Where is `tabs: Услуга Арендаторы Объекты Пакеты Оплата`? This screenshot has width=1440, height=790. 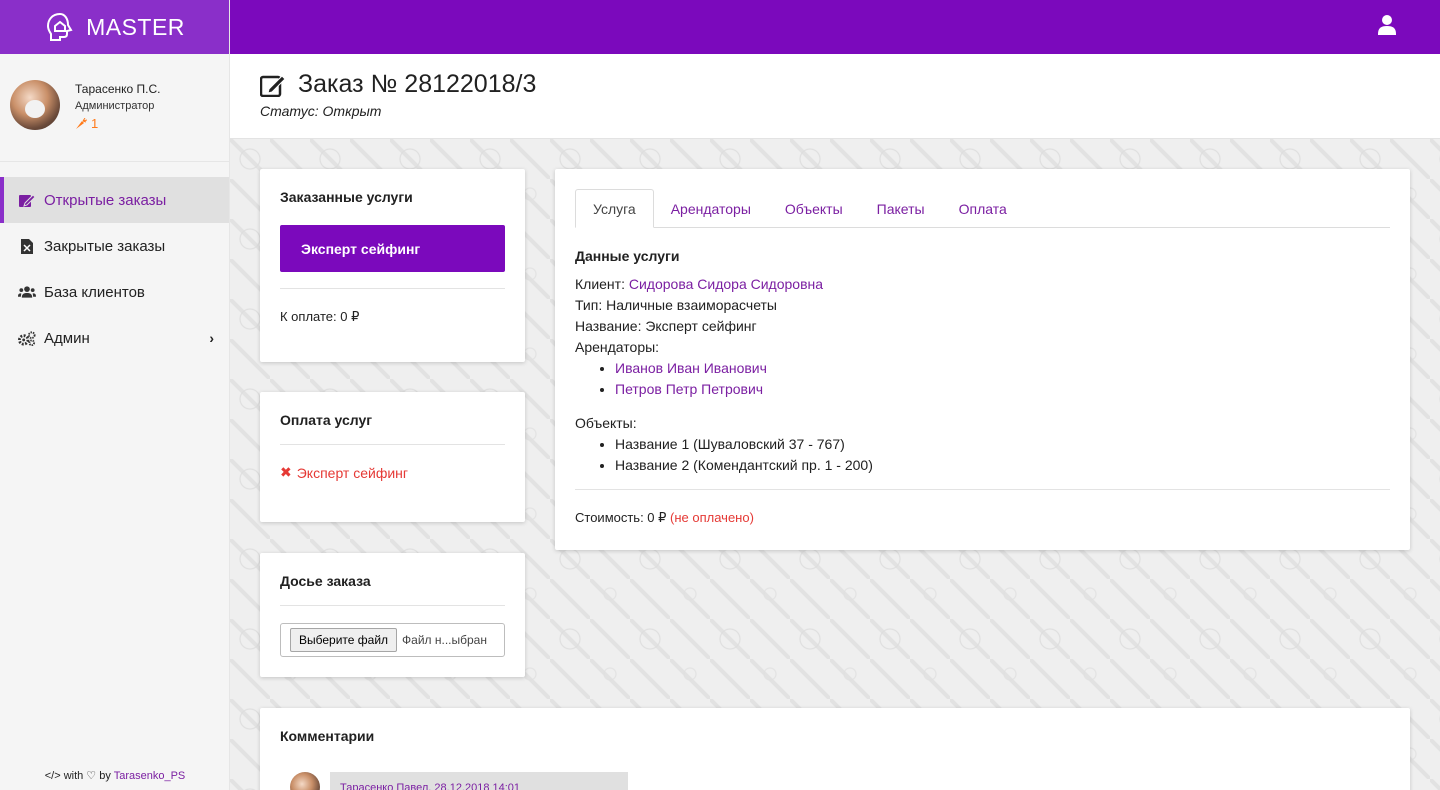 tabs: Услуга Арендаторы Объекты Пакеты Оплата is located at coordinates (982, 208).